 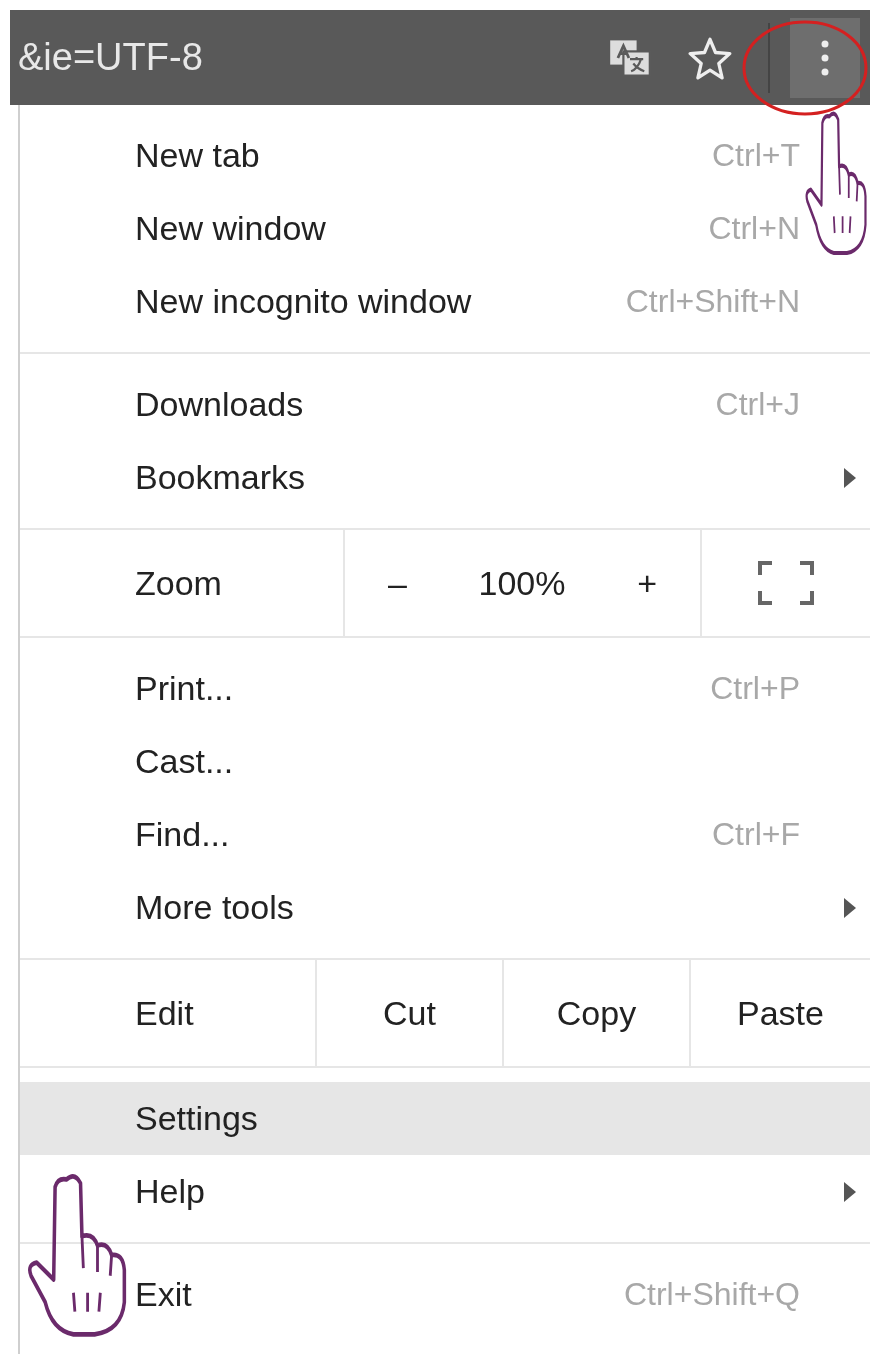 I want to click on zoom-level: 100%, so click(x=522, y=583).